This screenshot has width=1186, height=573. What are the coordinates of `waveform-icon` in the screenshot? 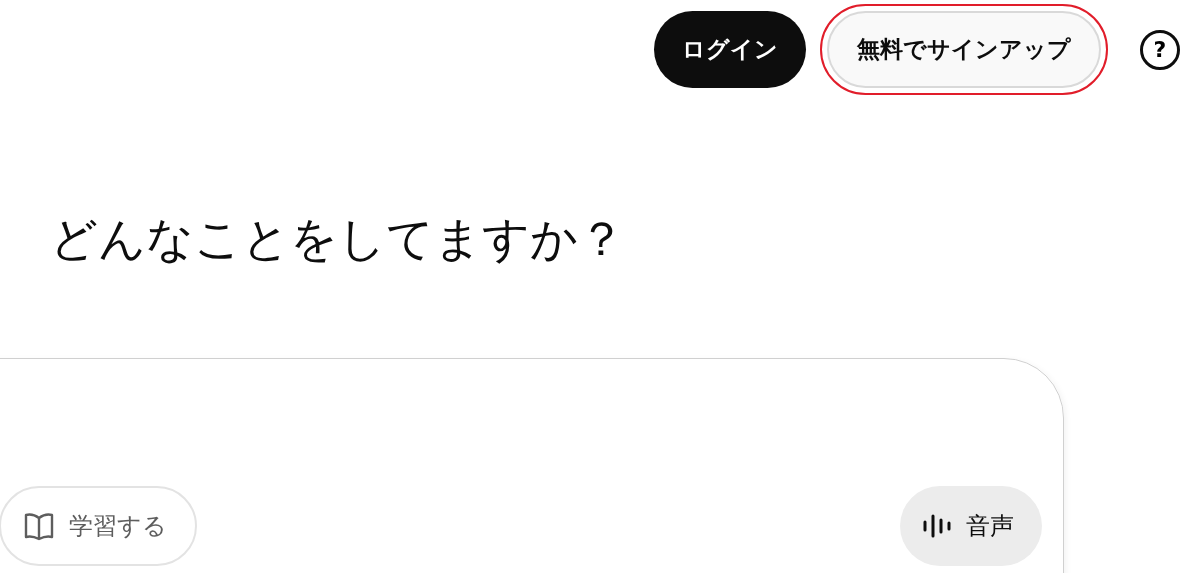 It's located at (937, 526).